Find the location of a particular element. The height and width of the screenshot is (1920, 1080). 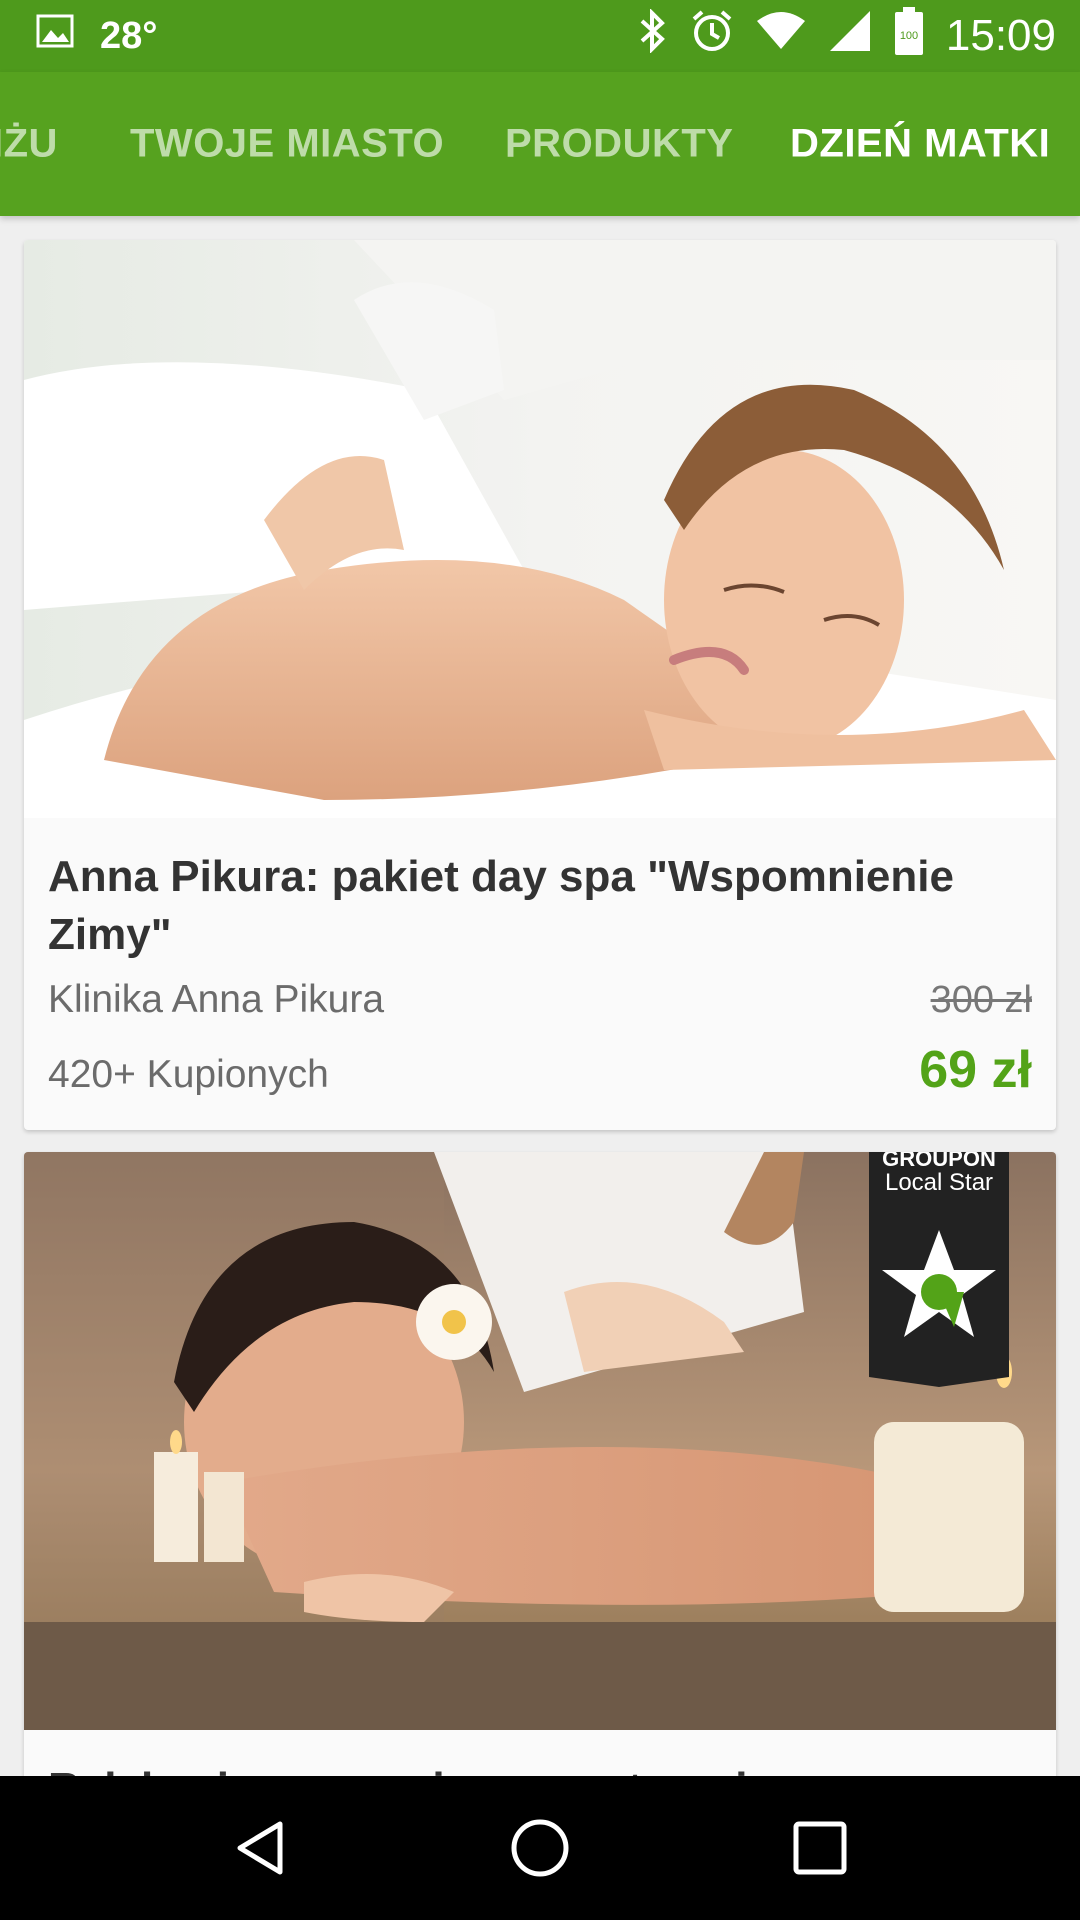

deal-title: Relaksujący masaż z aromaterapią is located at coordinates (540, 1768).